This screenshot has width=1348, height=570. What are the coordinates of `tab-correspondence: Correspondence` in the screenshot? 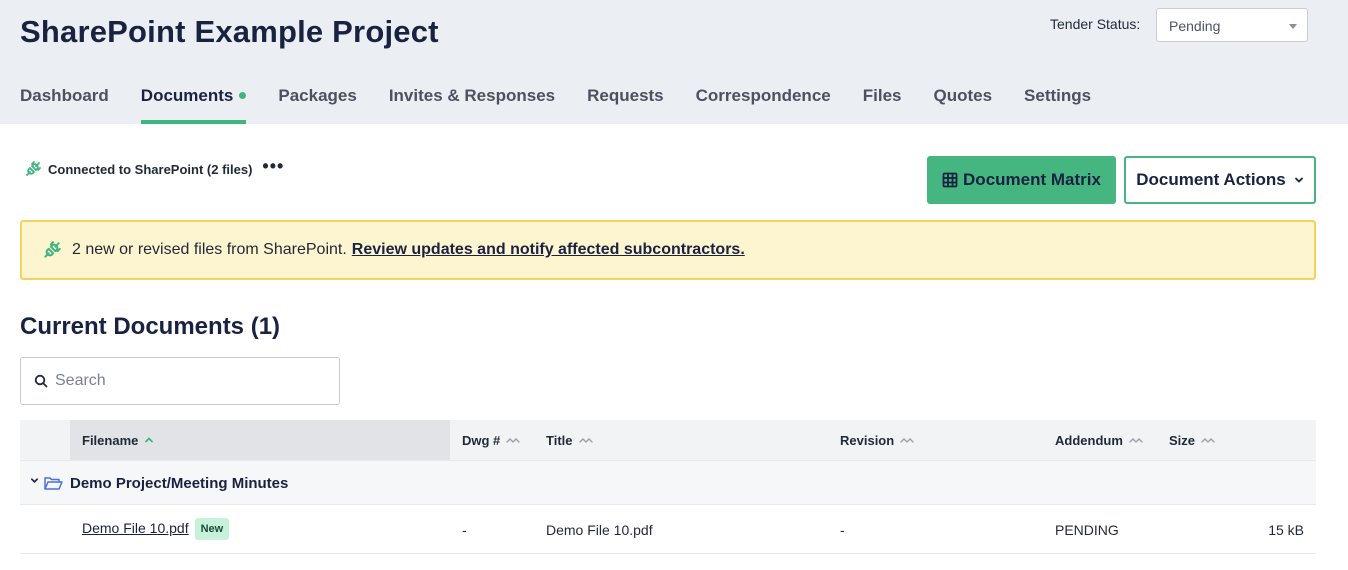 It's located at (763, 105).